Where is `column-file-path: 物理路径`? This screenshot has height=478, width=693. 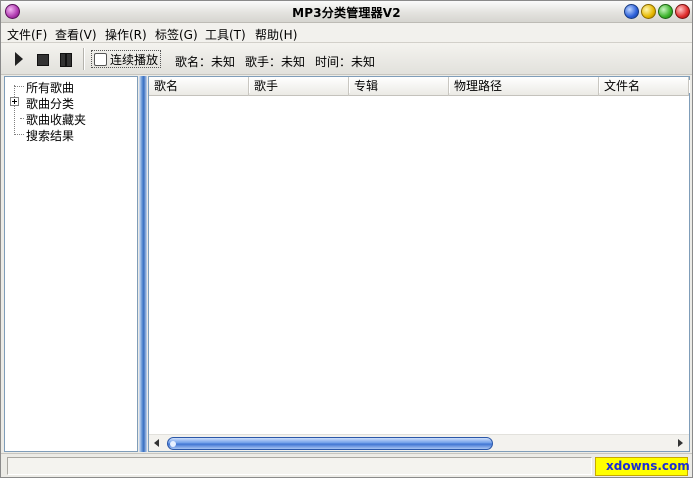
column-file-path: 物理路径 is located at coordinates (524, 86).